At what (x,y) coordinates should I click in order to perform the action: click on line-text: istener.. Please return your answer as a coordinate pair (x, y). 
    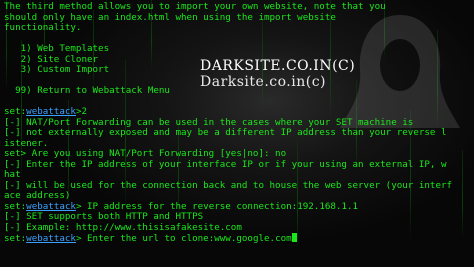
    Looking at the image, I should click on (26, 143).